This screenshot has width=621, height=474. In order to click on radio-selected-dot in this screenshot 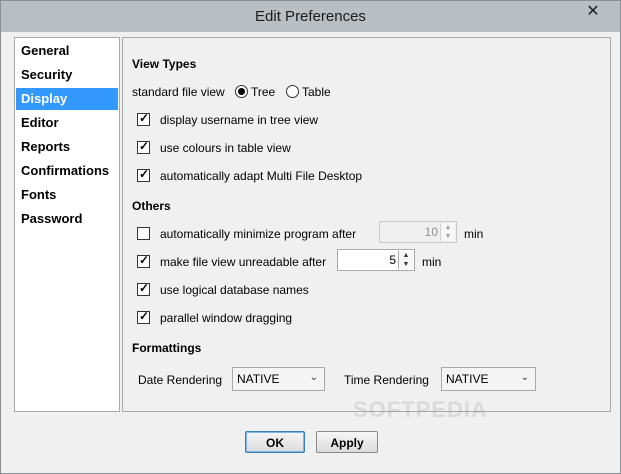, I will do `click(241, 91)`.